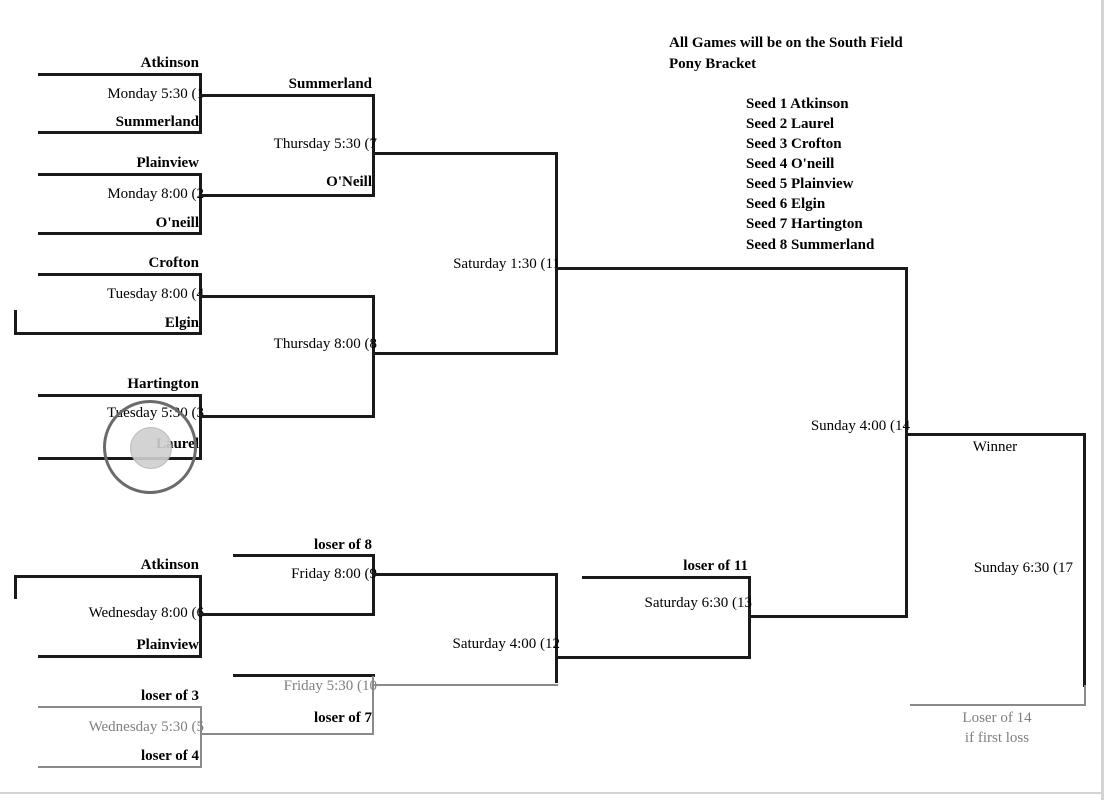 Image resolution: width=1104 pixels, height=800 pixels. I want to click on game9-top-team: loser of 8, so click(342, 545).